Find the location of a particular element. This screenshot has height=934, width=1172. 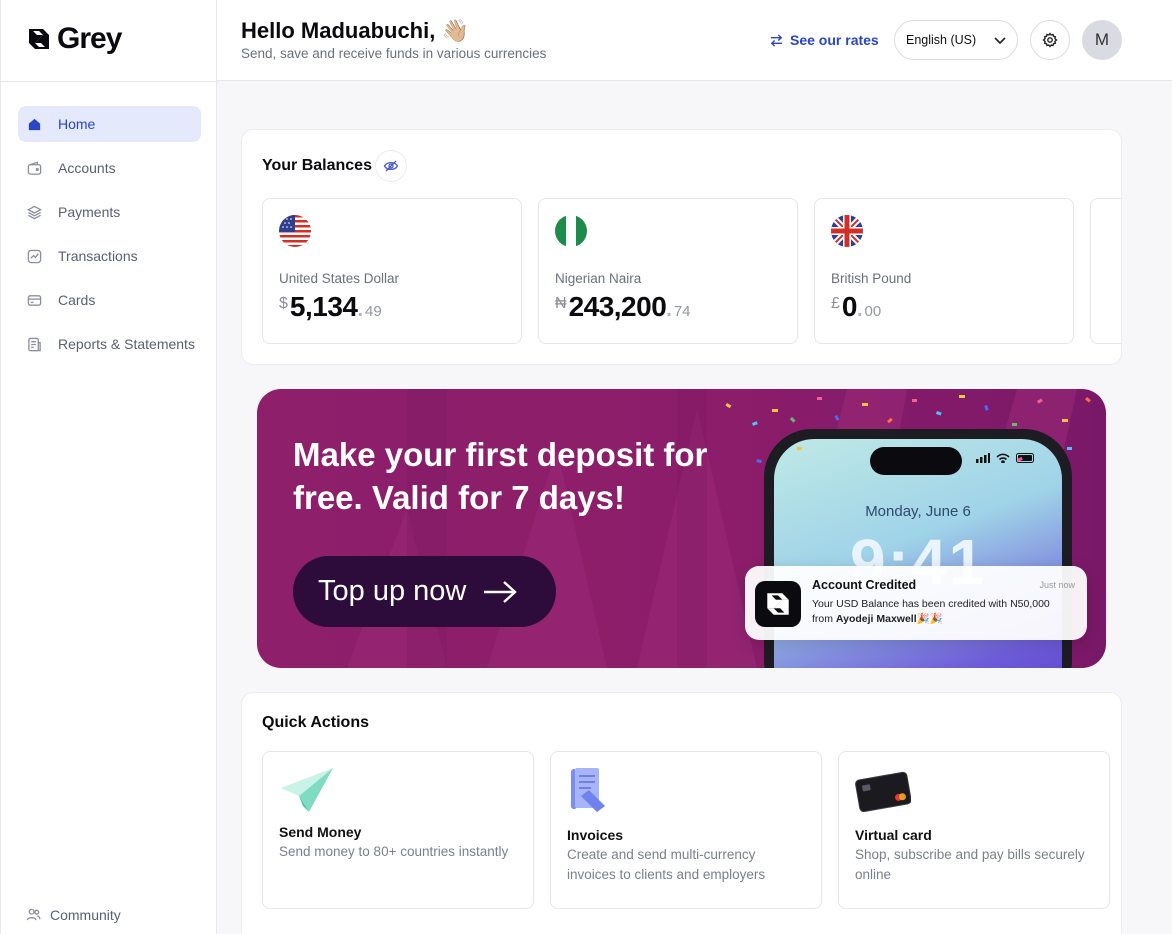

language-select: English (US) is located at coordinates (956, 40).